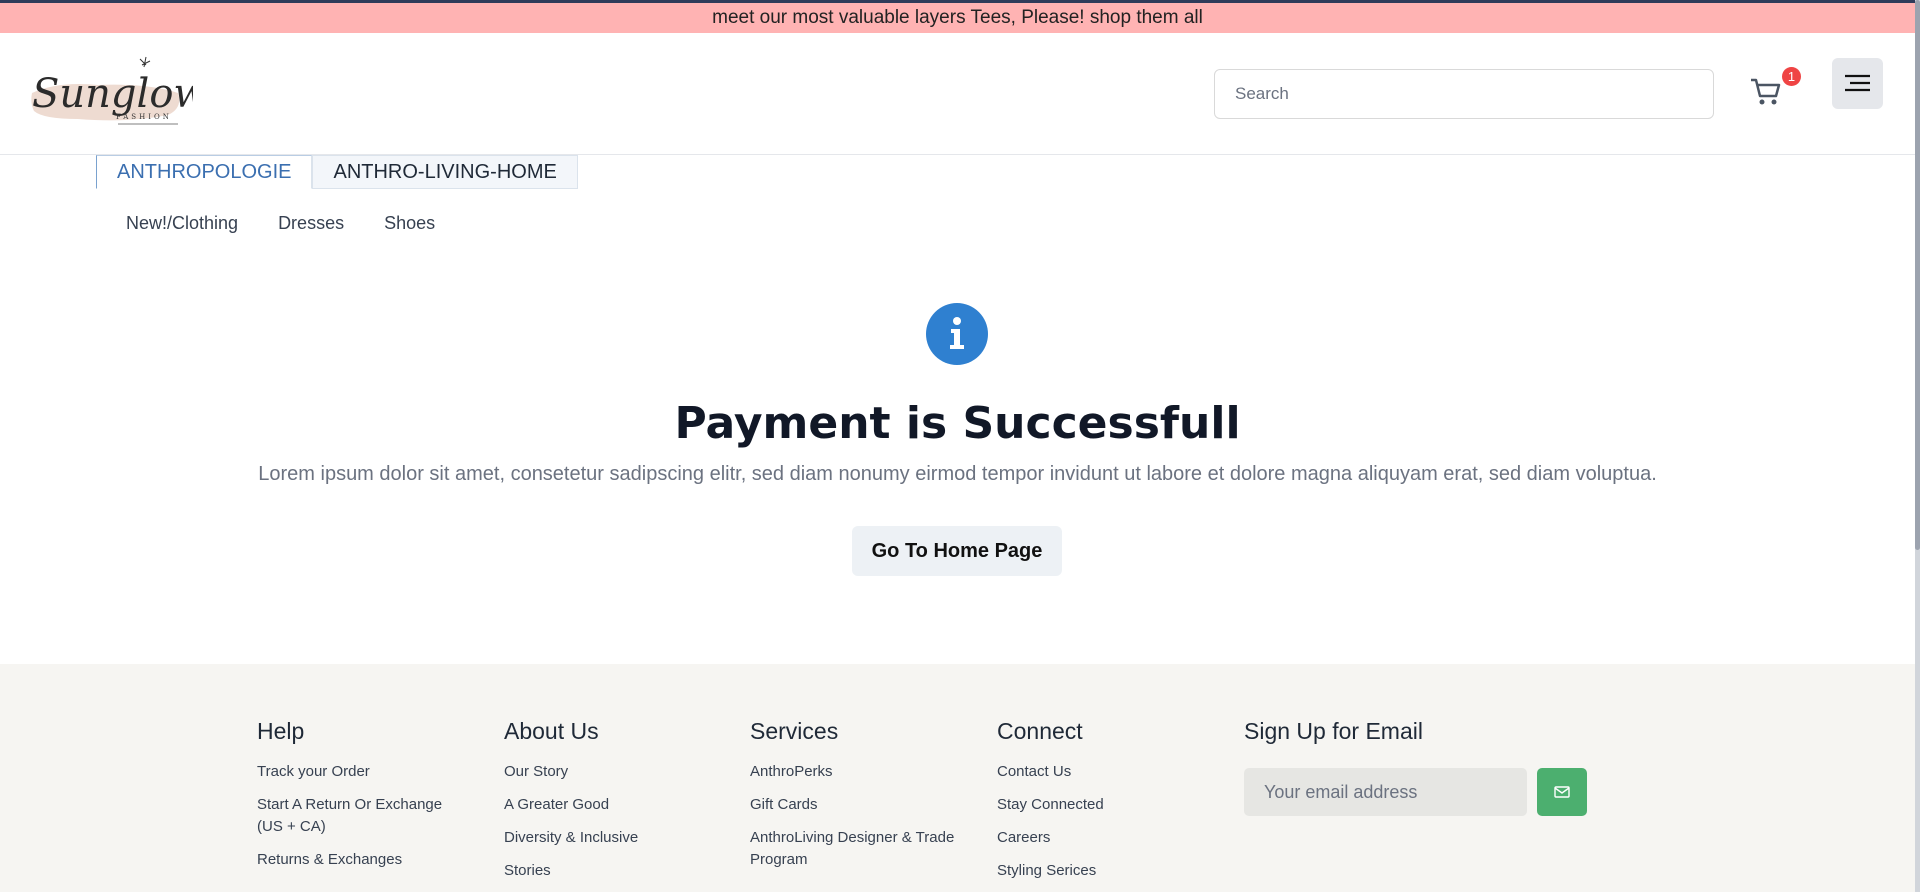 The width and height of the screenshot is (1920, 892). I want to click on page-title: Payment is Successfull, so click(957, 423).